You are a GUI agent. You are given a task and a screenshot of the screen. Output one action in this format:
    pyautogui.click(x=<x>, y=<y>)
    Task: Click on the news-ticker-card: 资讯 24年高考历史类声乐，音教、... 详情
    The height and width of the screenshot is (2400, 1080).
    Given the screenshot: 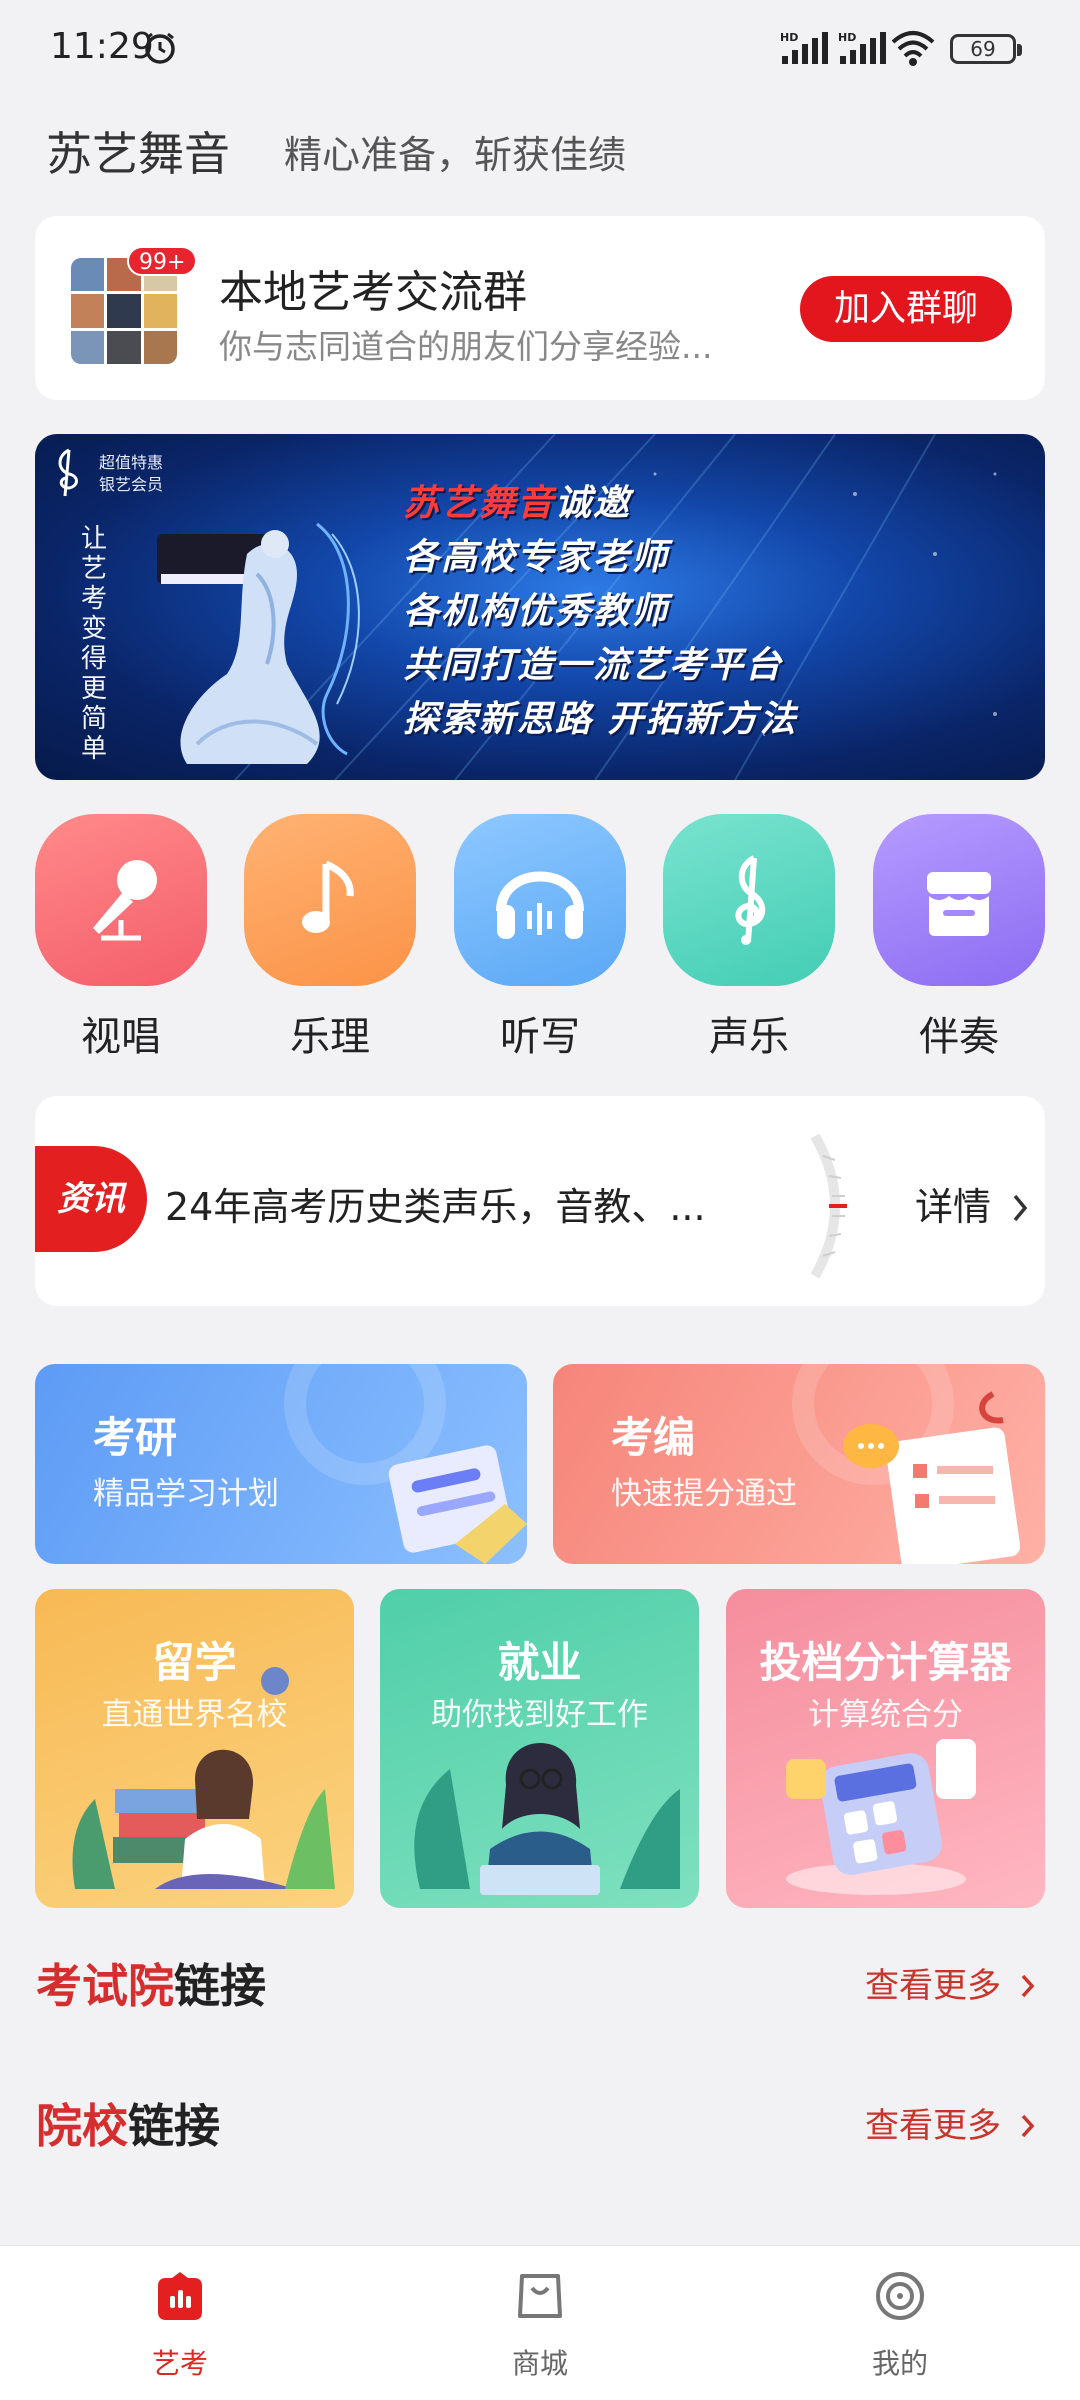 What is the action you would take?
    pyautogui.click(x=540, y=1201)
    